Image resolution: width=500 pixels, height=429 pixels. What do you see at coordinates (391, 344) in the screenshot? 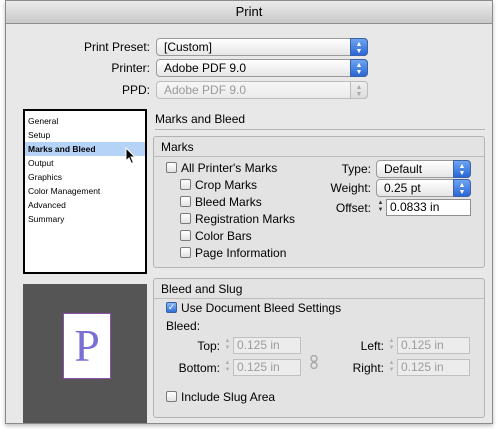
I see `left-stepper-icon: ▲ ▼` at bounding box center [391, 344].